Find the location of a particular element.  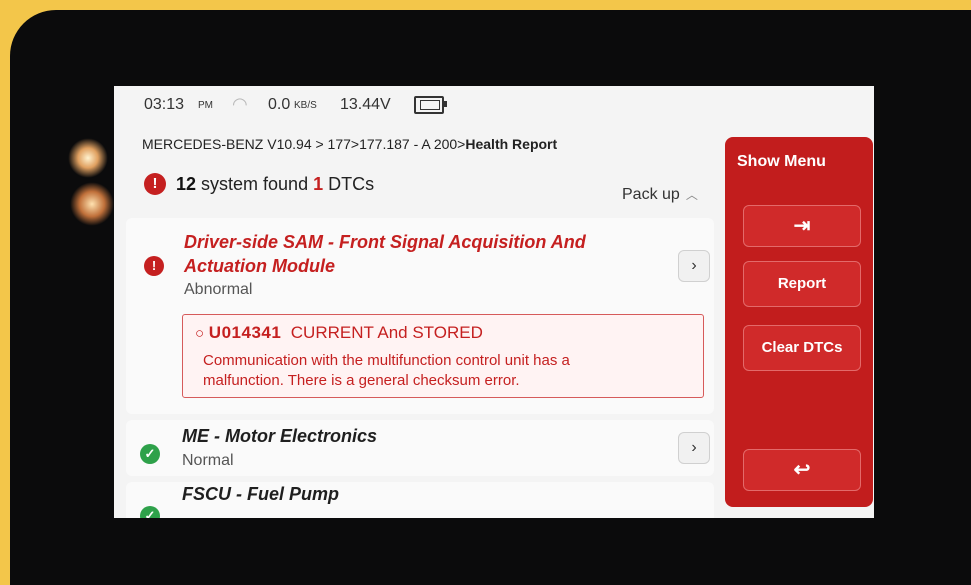

dtc-code: U014341 is located at coordinates (245, 332).